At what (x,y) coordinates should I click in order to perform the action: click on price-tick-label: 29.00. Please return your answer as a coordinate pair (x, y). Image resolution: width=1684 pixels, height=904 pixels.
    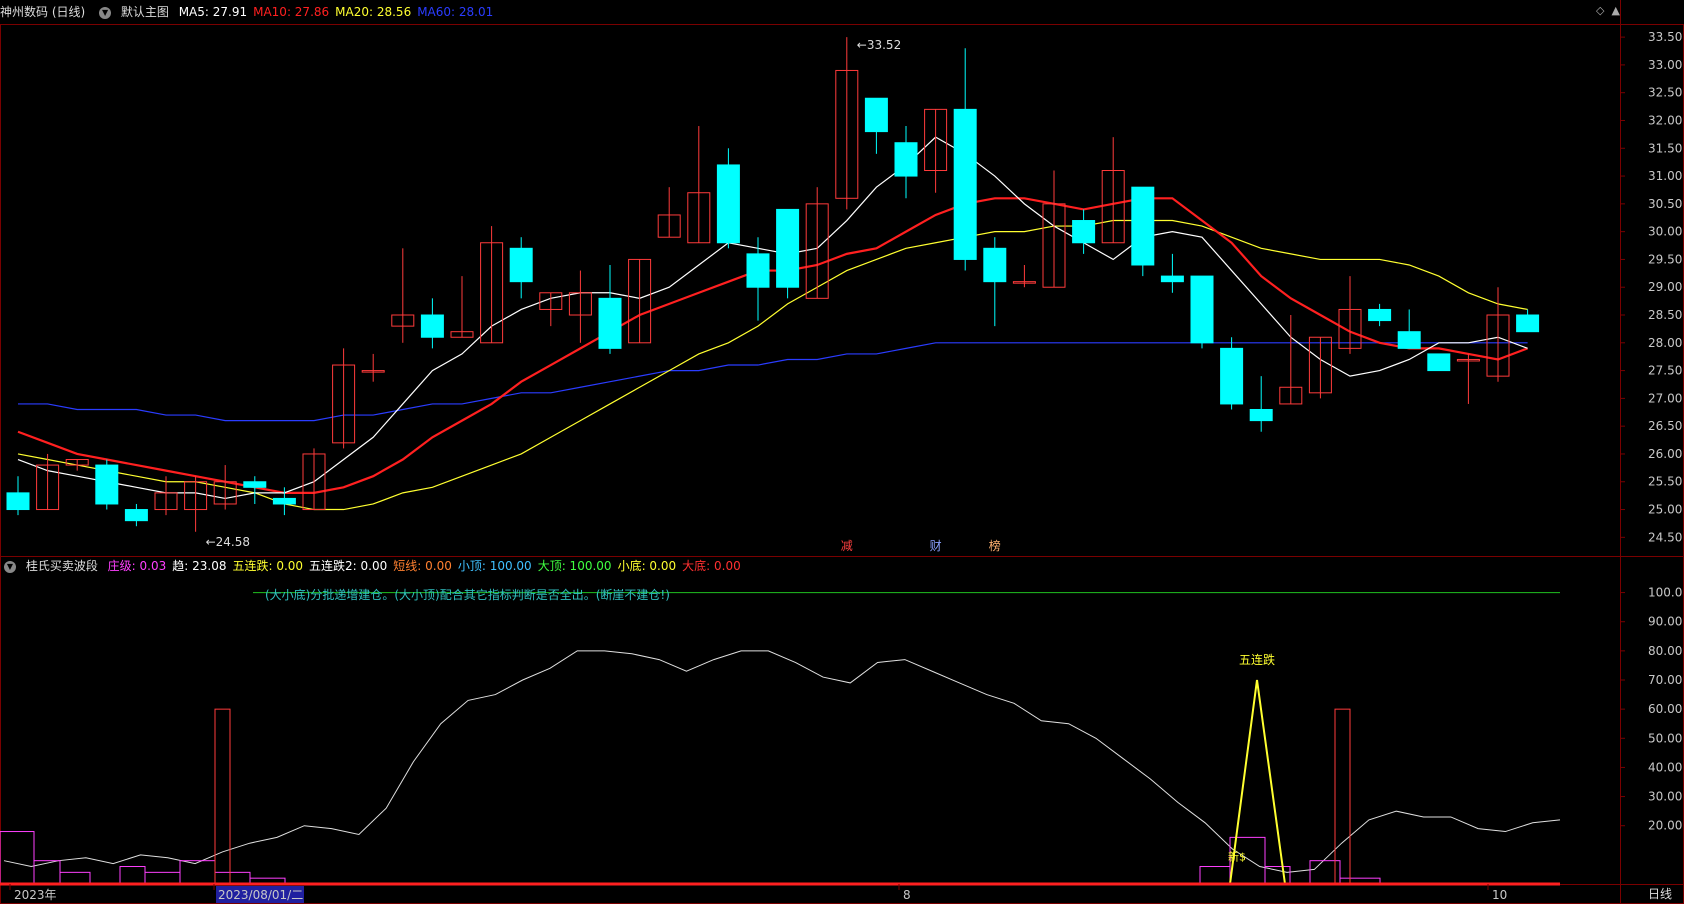
    Looking at the image, I should click on (1665, 287).